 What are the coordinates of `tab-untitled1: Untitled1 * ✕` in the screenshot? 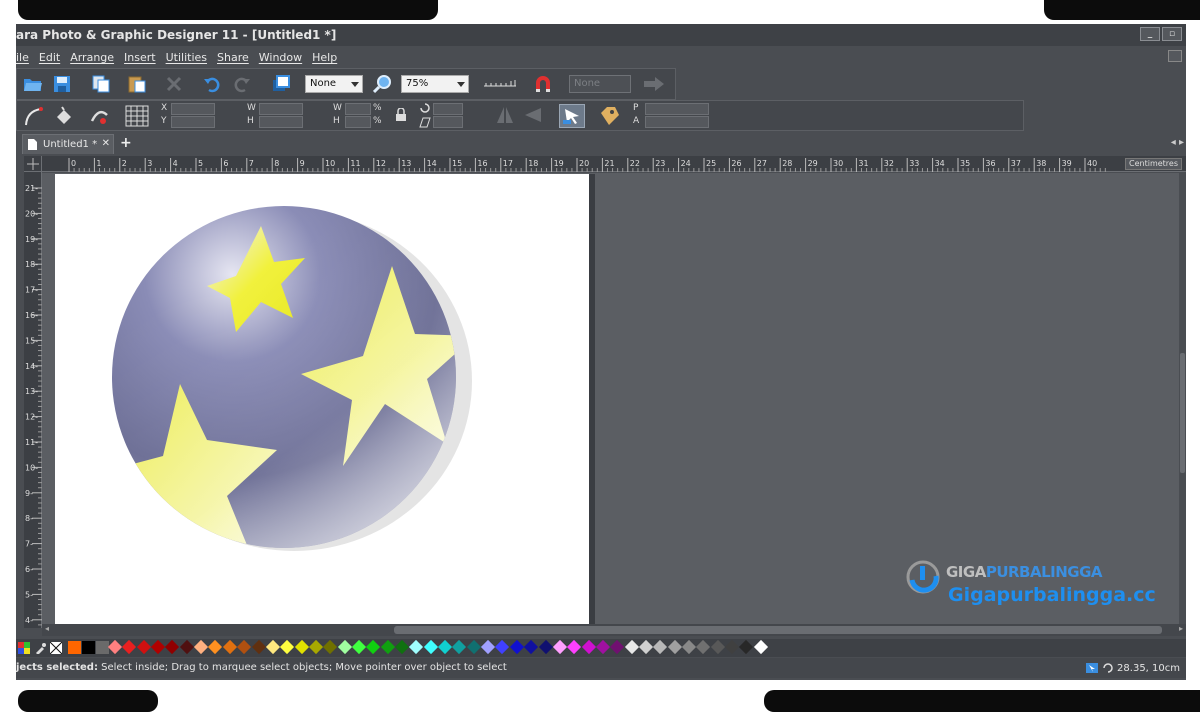 It's located at (68, 144).